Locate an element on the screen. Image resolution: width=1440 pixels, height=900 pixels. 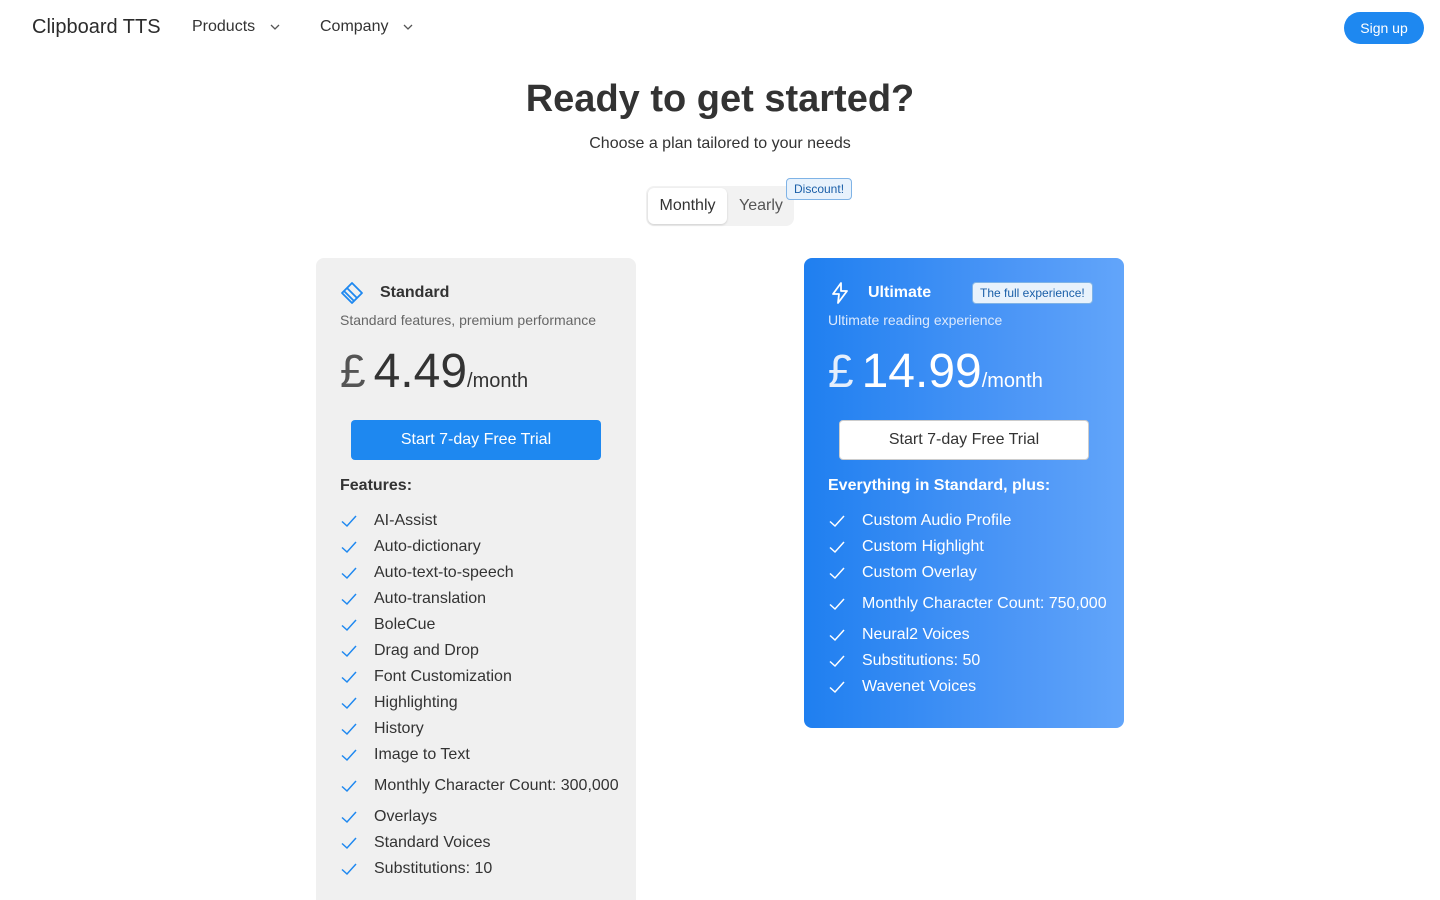
feature-item: Custom Audio Profile is located at coordinates (968, 521).